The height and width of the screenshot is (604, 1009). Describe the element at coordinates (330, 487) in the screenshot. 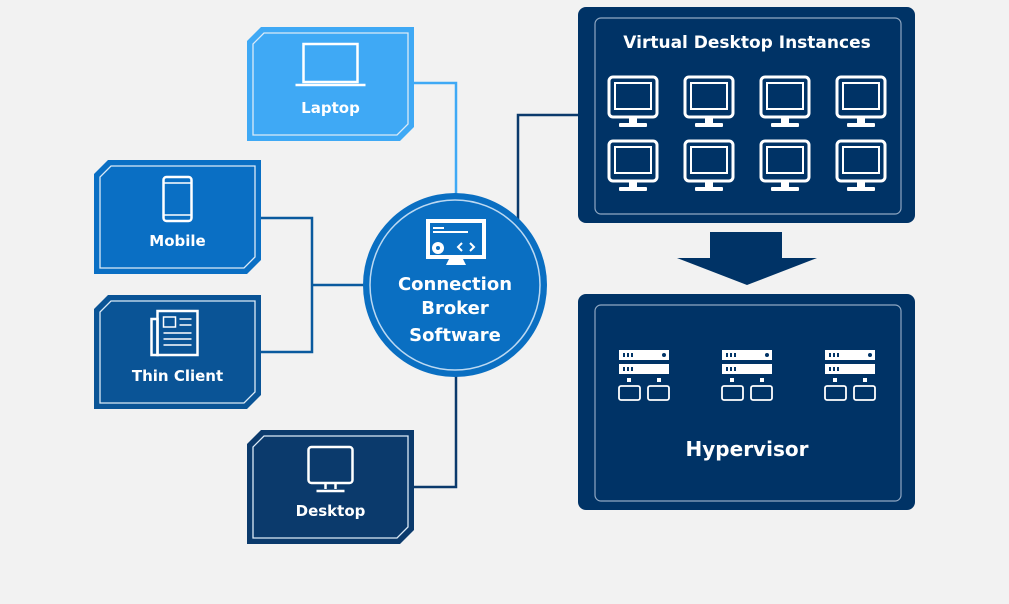

I see `device-desktop: Desktop` at that location.